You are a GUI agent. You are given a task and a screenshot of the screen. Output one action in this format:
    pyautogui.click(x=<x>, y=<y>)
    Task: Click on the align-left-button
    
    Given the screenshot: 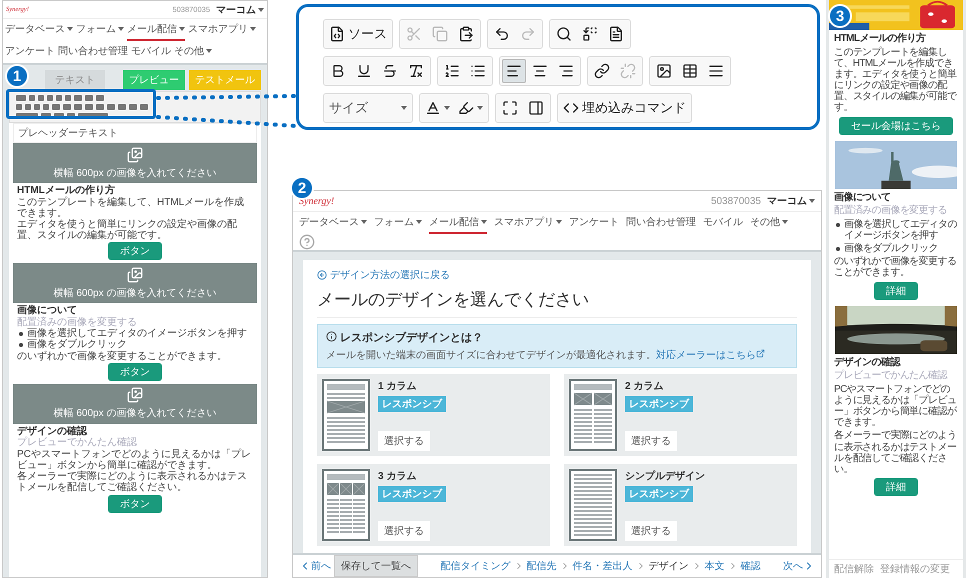 What is the action you would take?
    pyautogui.click(x=514, y=71)
    